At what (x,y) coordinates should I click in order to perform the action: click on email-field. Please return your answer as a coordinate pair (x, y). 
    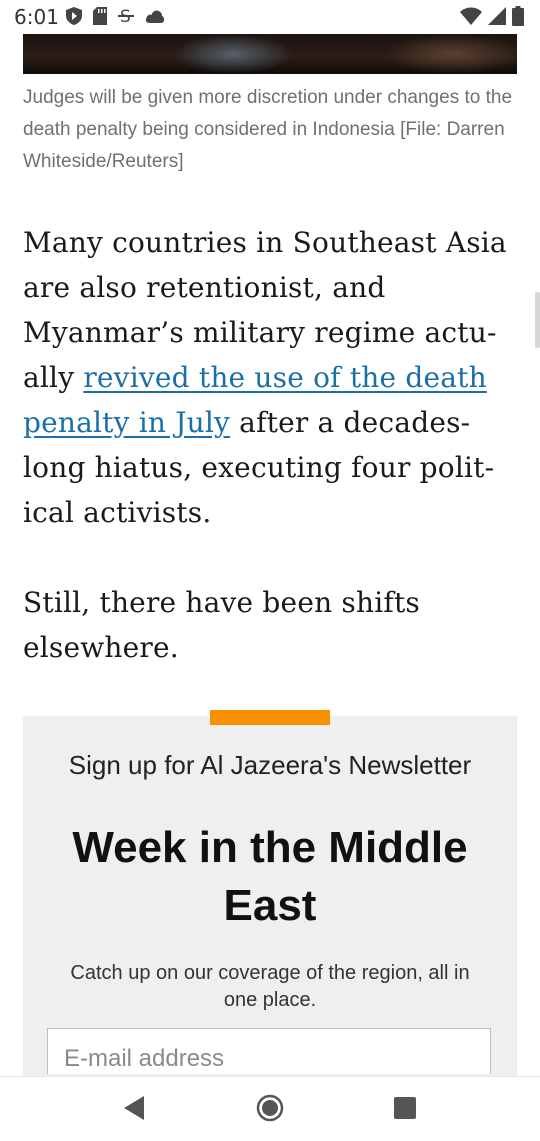
    Looking at the image, I should click on (269, 1051).